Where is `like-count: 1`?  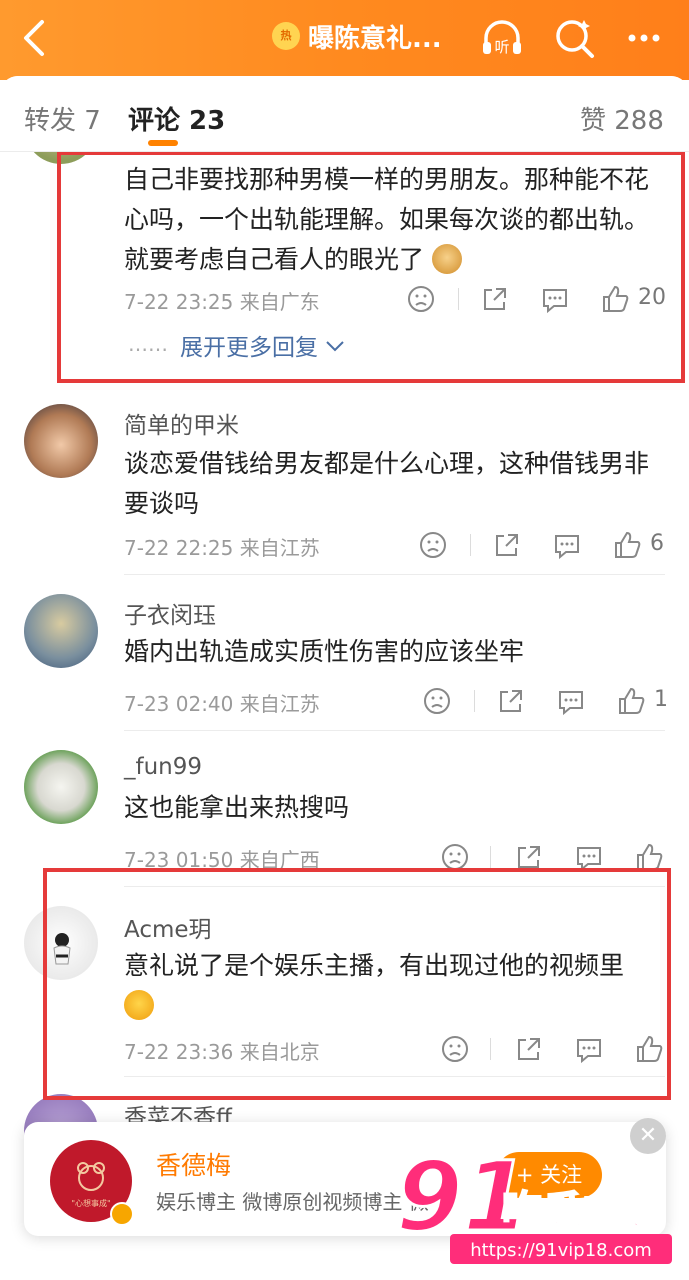
like-count: 1 is located at coordinates (661, 699).